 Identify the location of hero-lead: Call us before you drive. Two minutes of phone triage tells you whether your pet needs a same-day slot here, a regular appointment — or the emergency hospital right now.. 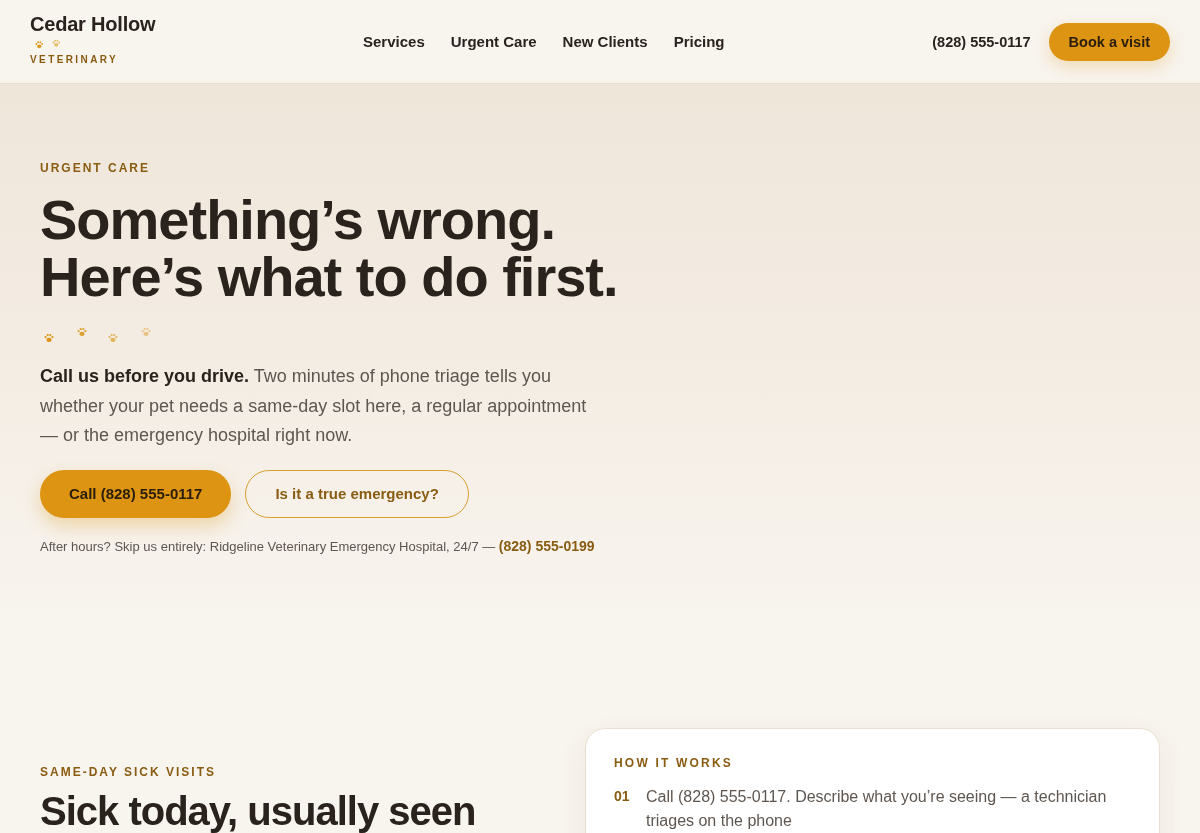
(314, 406).